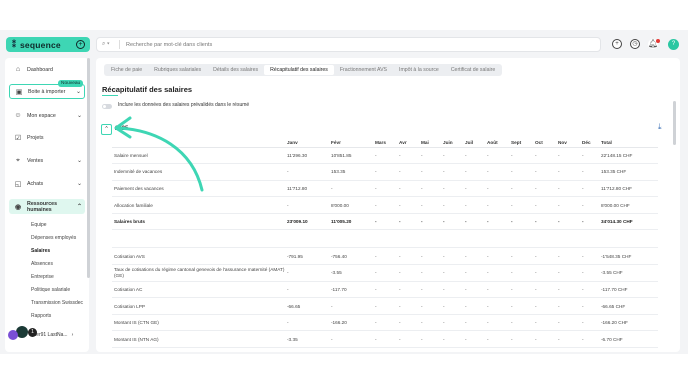 Image resolution: width=688 pixels, height=387 pixels. Describe the element at coordinates (40, 69) in the screenshot. I see `sidebar-item-label: Dashboard` at that location.